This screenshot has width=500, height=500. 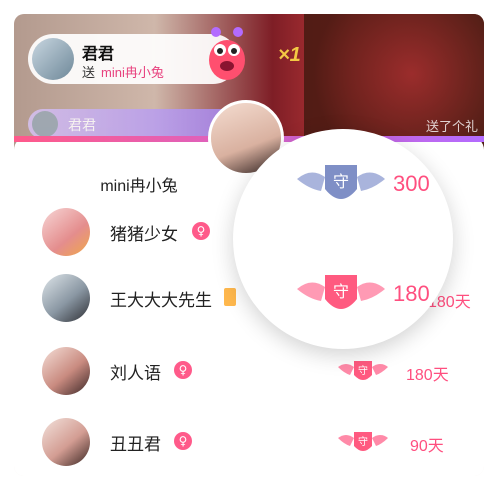 I want to click on pink-guardian-badge-icon: 守, so click(x=341, y=292).